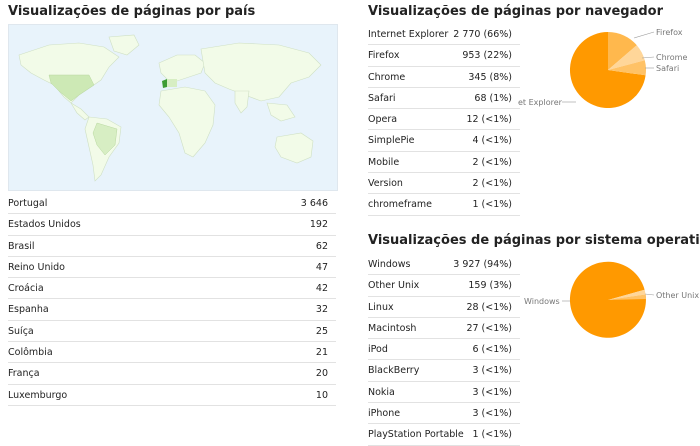  I want to click on table-row: Estados Unidos 192, so click(172, 225).